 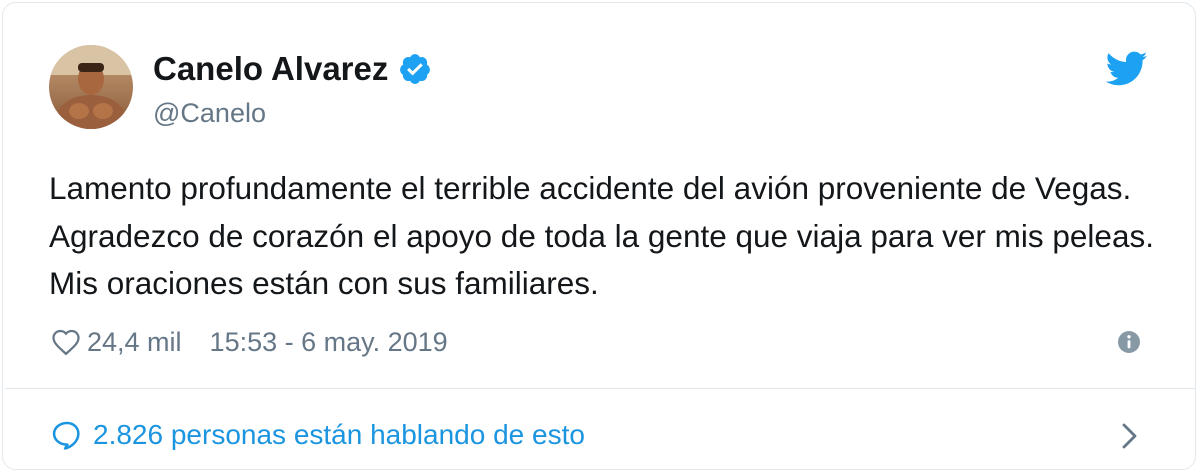 What do you see at coordinates (1126, 69) in the screenshot?
I see `twitter-bird-icon` at bounding box center [1126, 69].